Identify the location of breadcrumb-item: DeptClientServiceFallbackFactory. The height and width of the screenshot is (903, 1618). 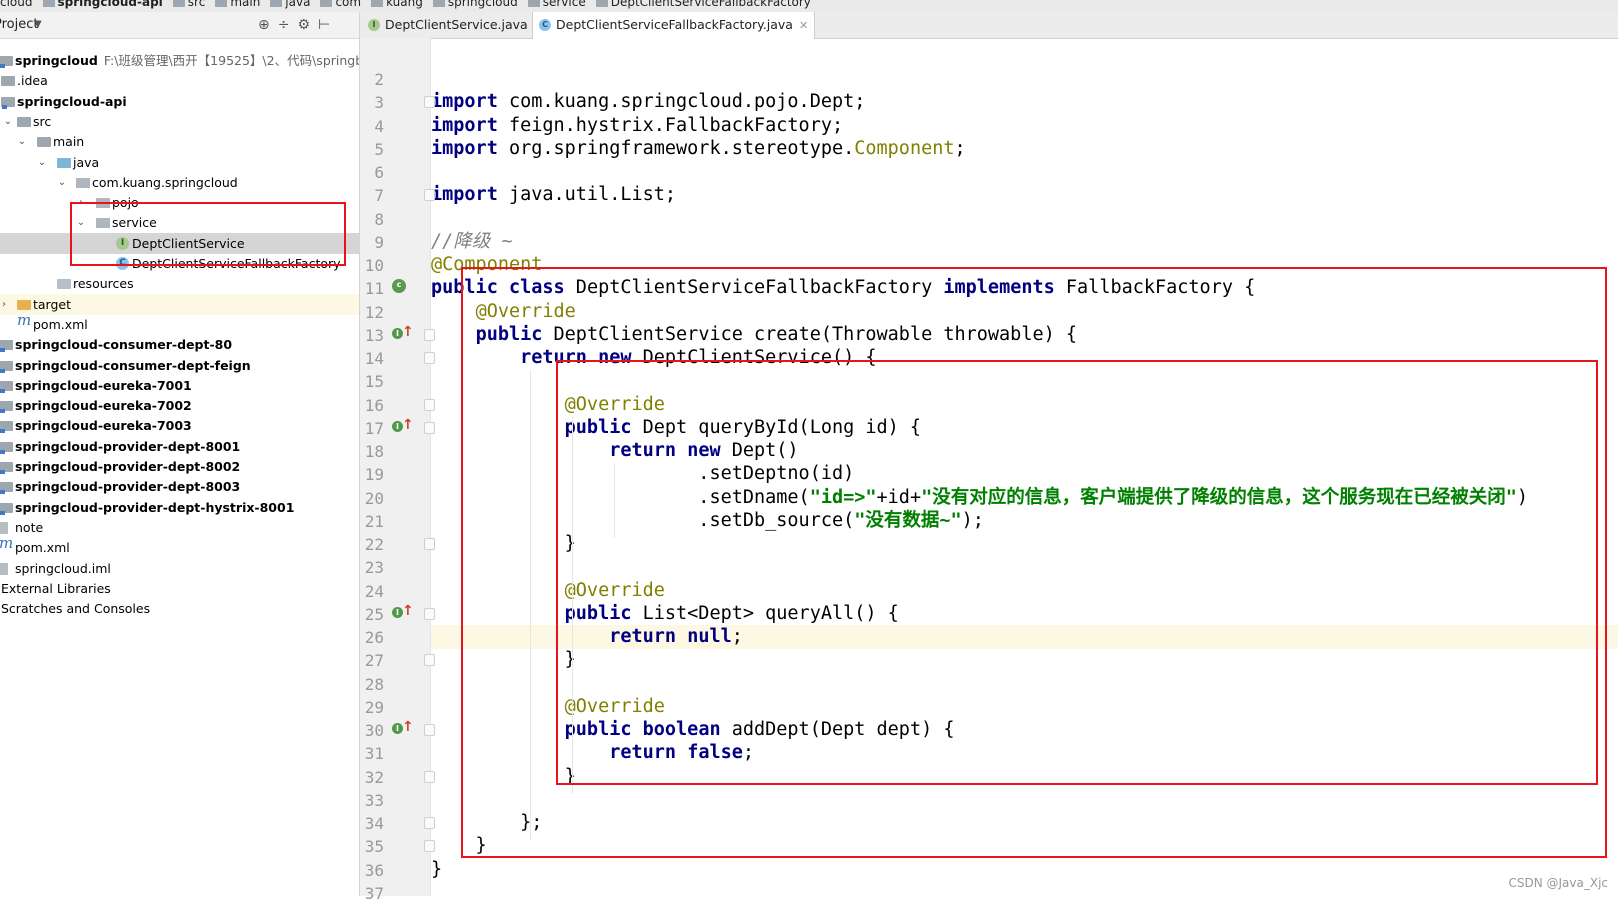
(703, 4).